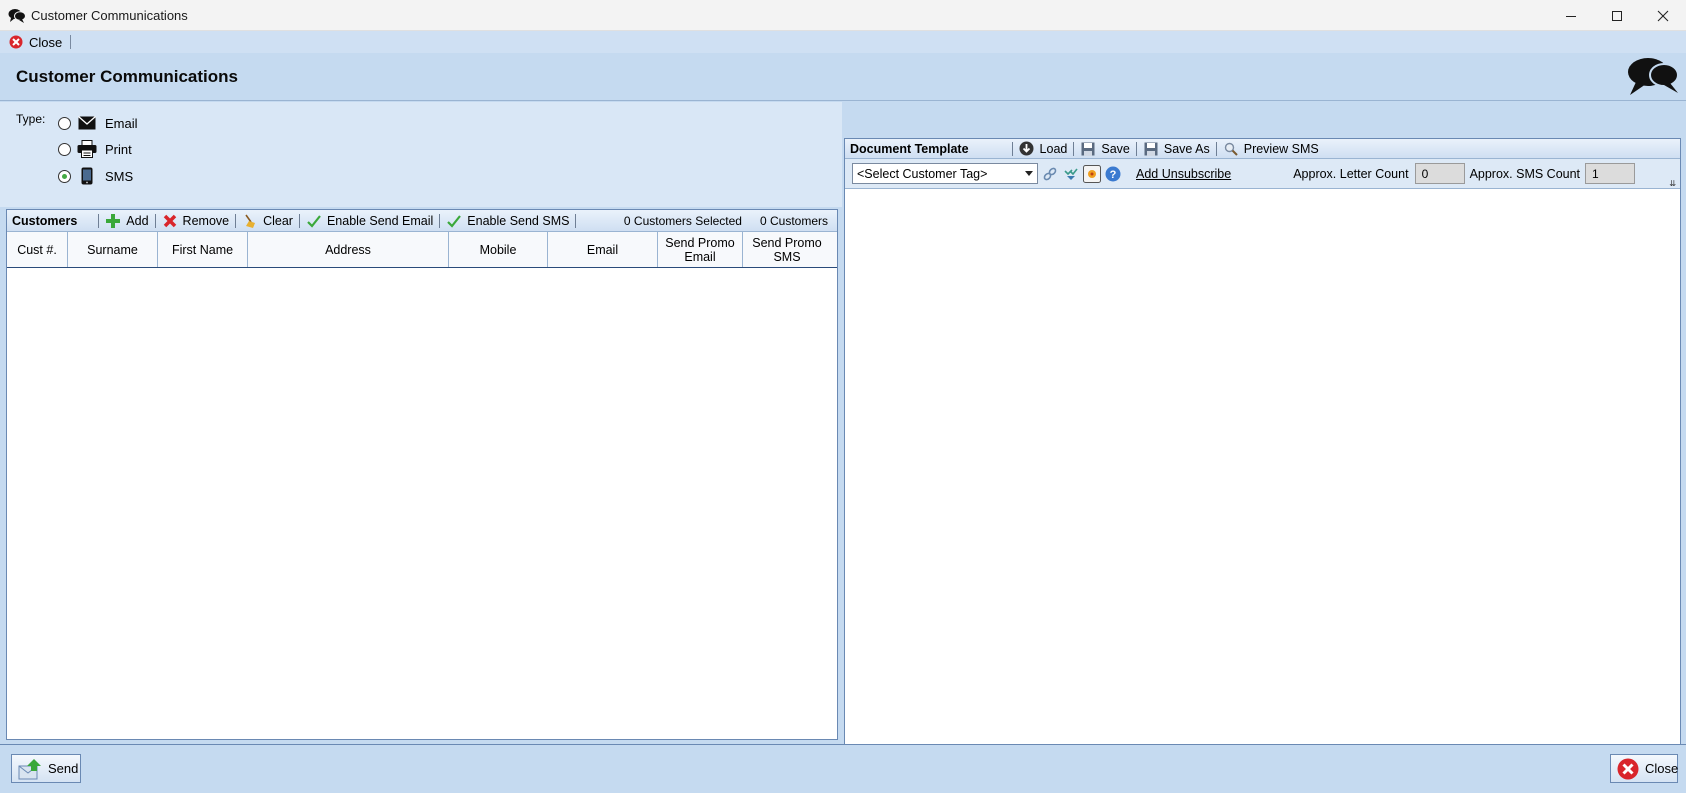 The image size is (1686, 793). Describe the element at coordinates (380, 220) in the screenshot. I see `enable-send-email-label: Enable Send Email` at that location.